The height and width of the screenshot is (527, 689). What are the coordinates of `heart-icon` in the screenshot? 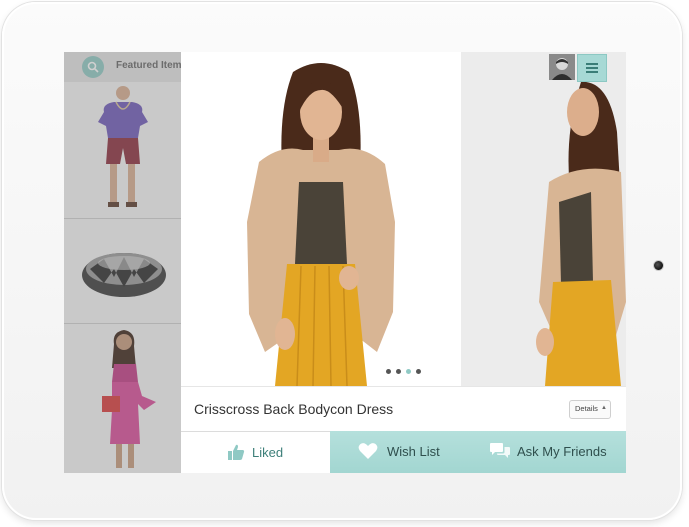 It's located at (368, 451).